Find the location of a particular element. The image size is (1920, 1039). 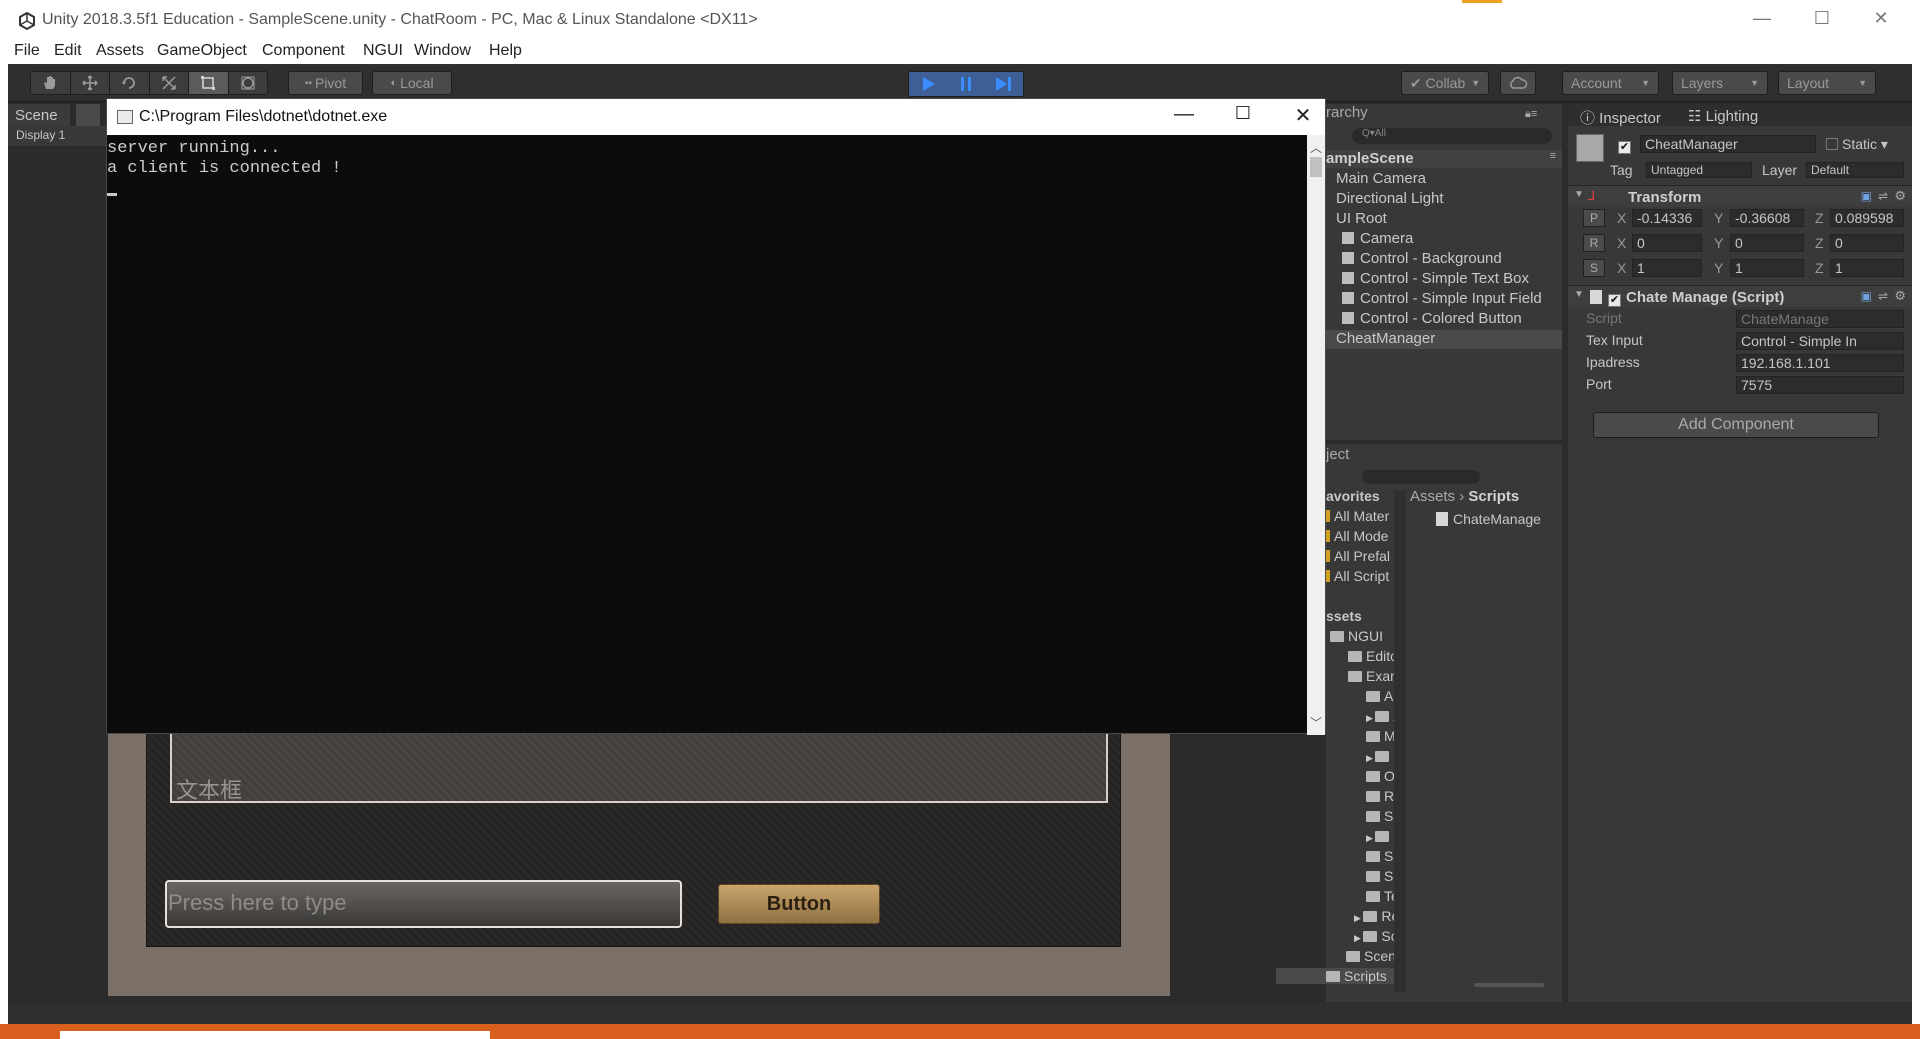

object-name-field: CheatManager is located at coordinates (1728, 144).